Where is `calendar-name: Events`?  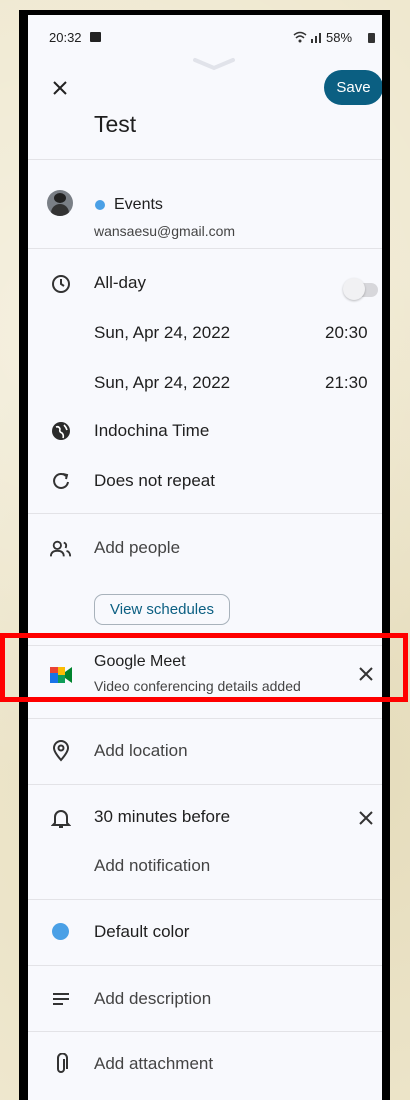
calendar-name: Events is located at coordinates (138, 205).